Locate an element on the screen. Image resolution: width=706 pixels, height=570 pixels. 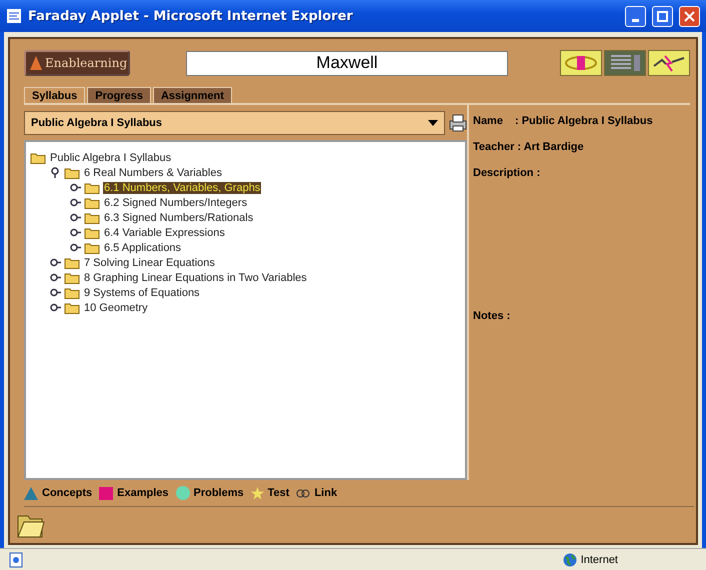
legend-label: Link is located at coordinates (326, 493).